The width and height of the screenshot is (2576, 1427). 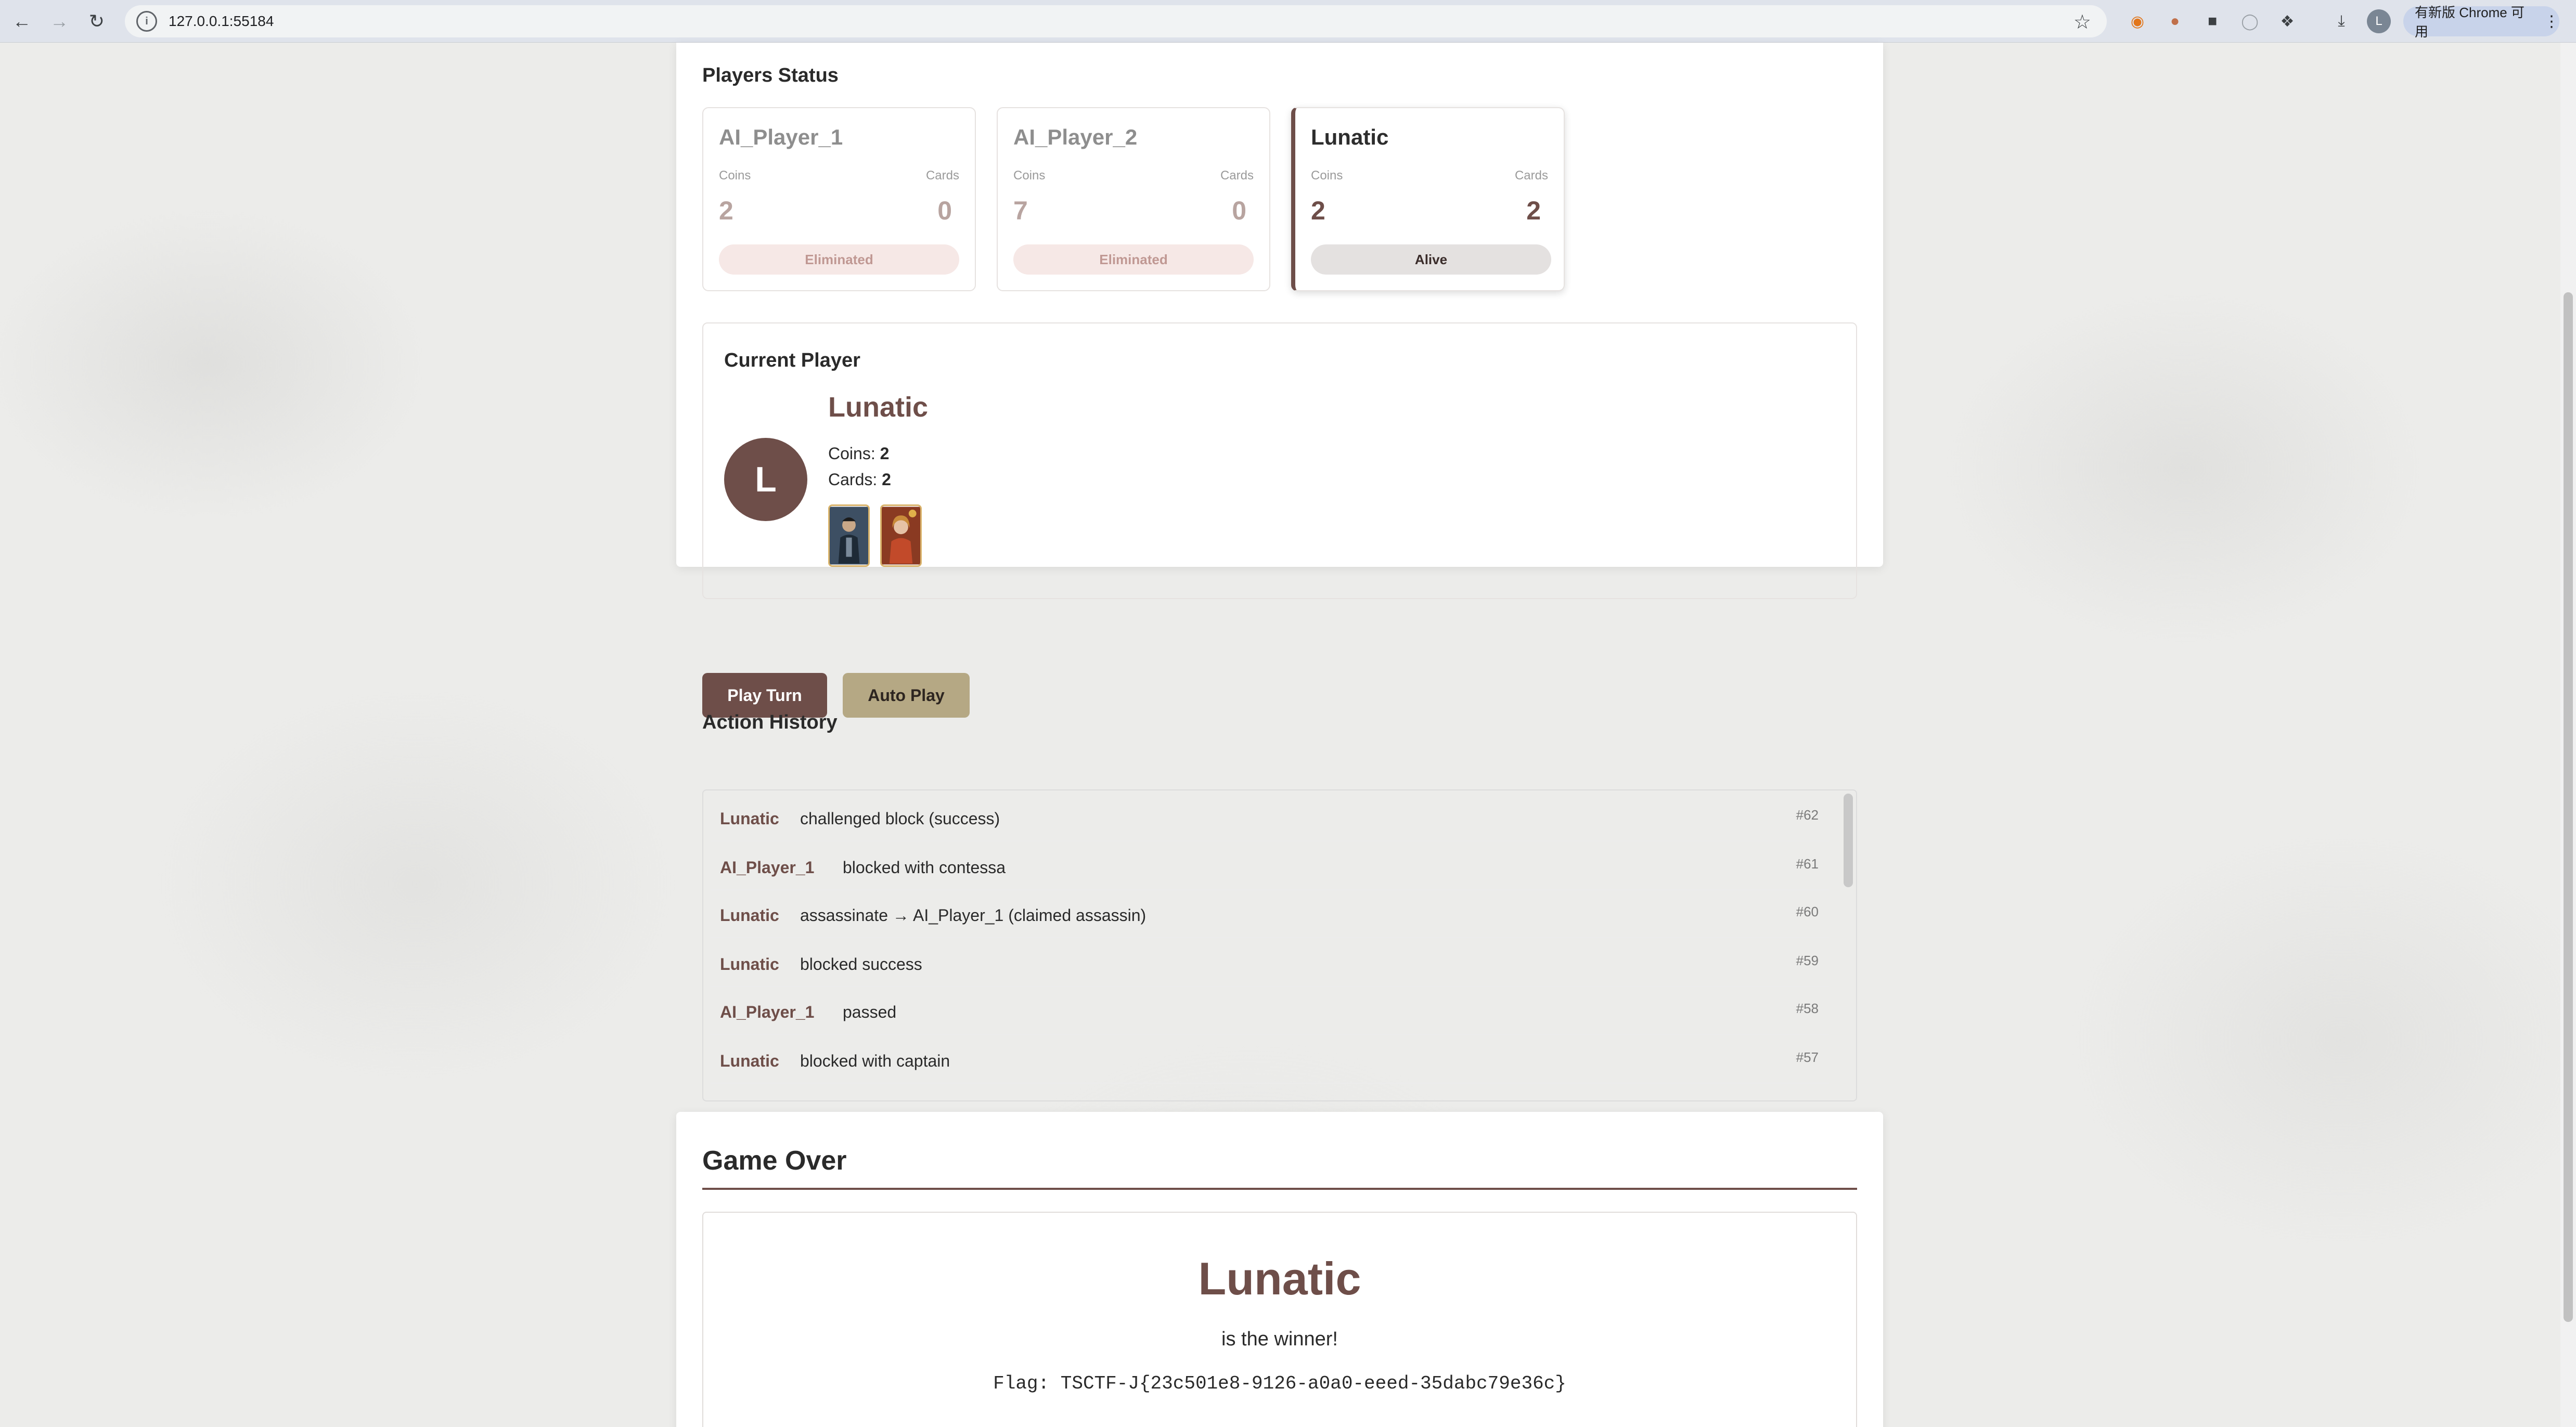 What do you see at coordinates (853, 479) in the screenshot?
I see `cards-label: Cards:` at bounding box center [853, 479].